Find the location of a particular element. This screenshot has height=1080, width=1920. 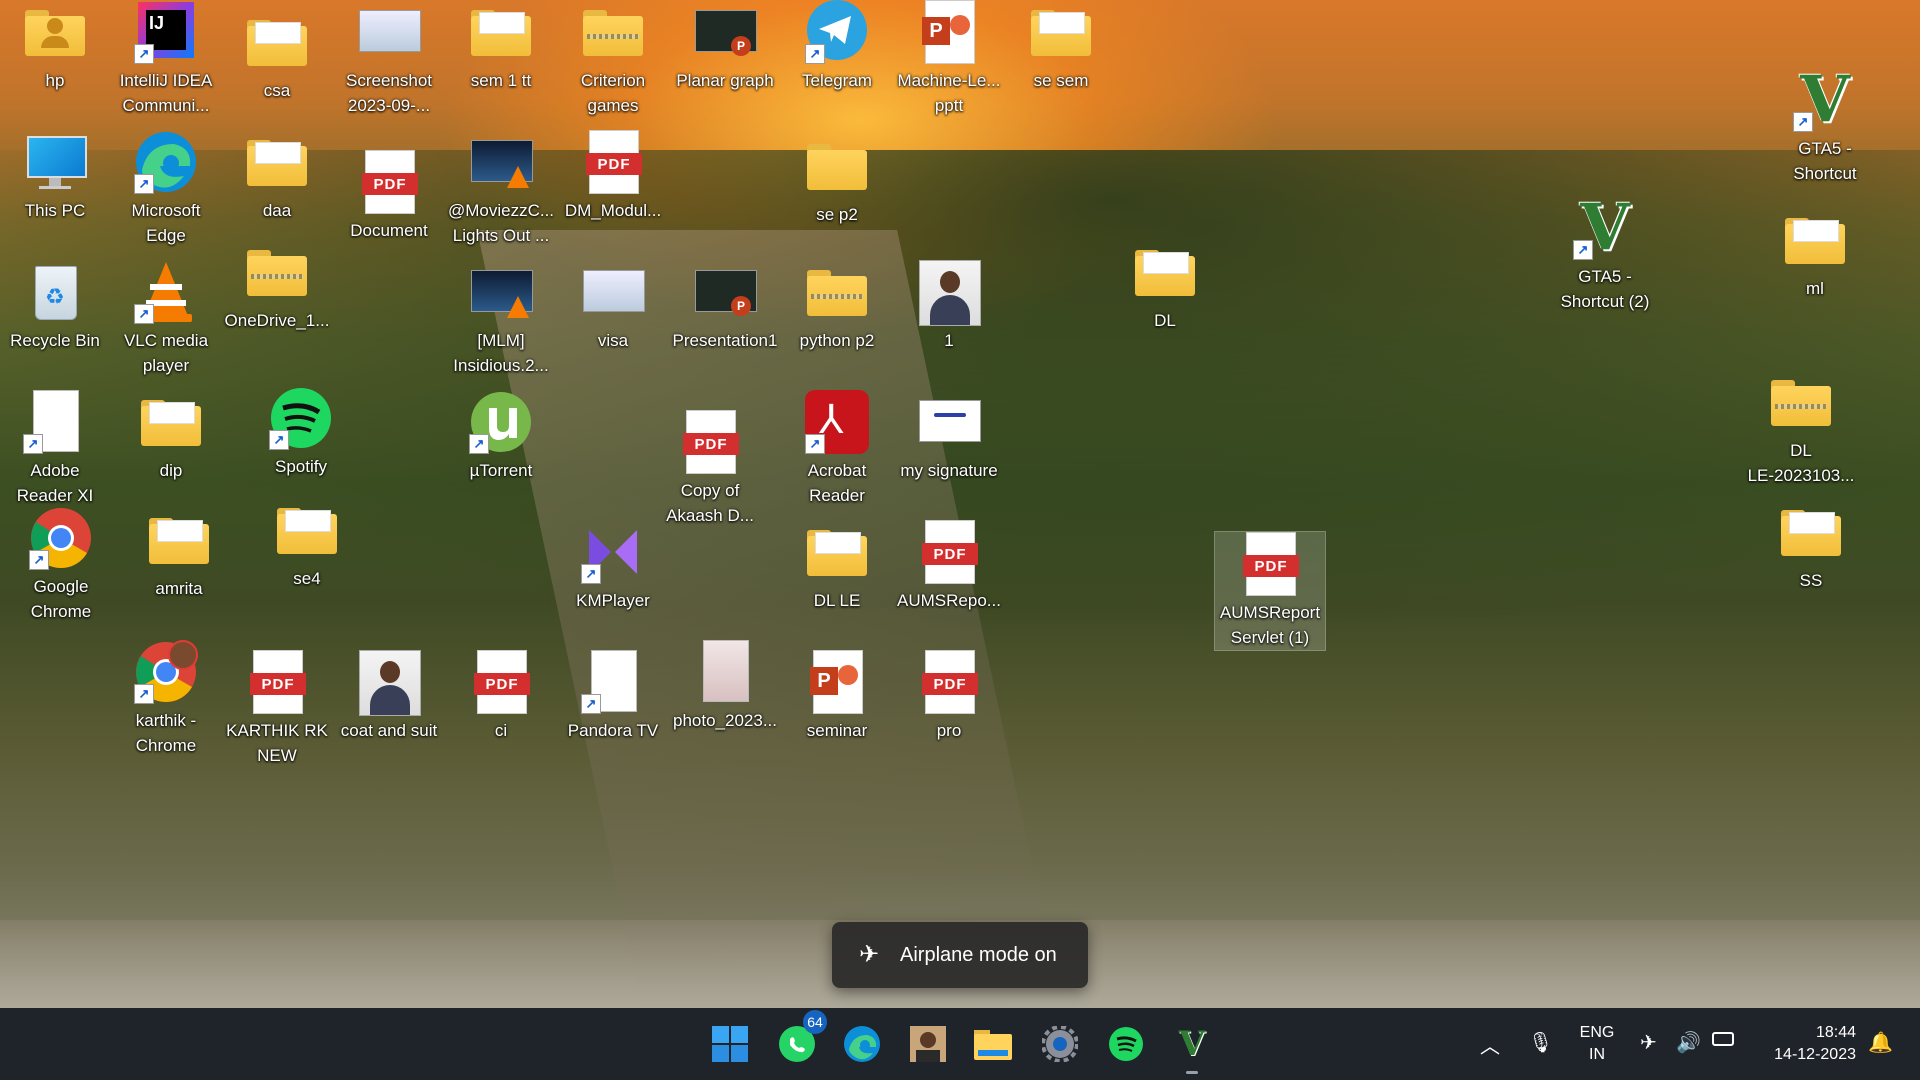

spotify-icon is located at coordinates (1126, 1044).